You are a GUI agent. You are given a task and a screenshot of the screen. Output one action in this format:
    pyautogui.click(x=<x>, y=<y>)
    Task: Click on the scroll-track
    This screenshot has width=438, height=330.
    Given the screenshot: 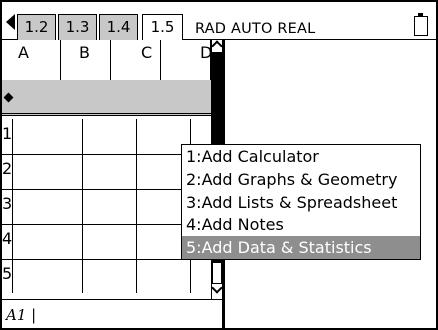 What is the action you would take?
    pyautogui.click(x=217, y=273)
    